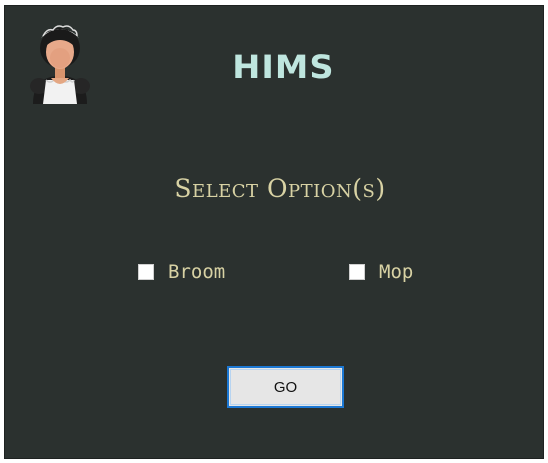  I want to click on mop-label: Mop, so click(396, 272).